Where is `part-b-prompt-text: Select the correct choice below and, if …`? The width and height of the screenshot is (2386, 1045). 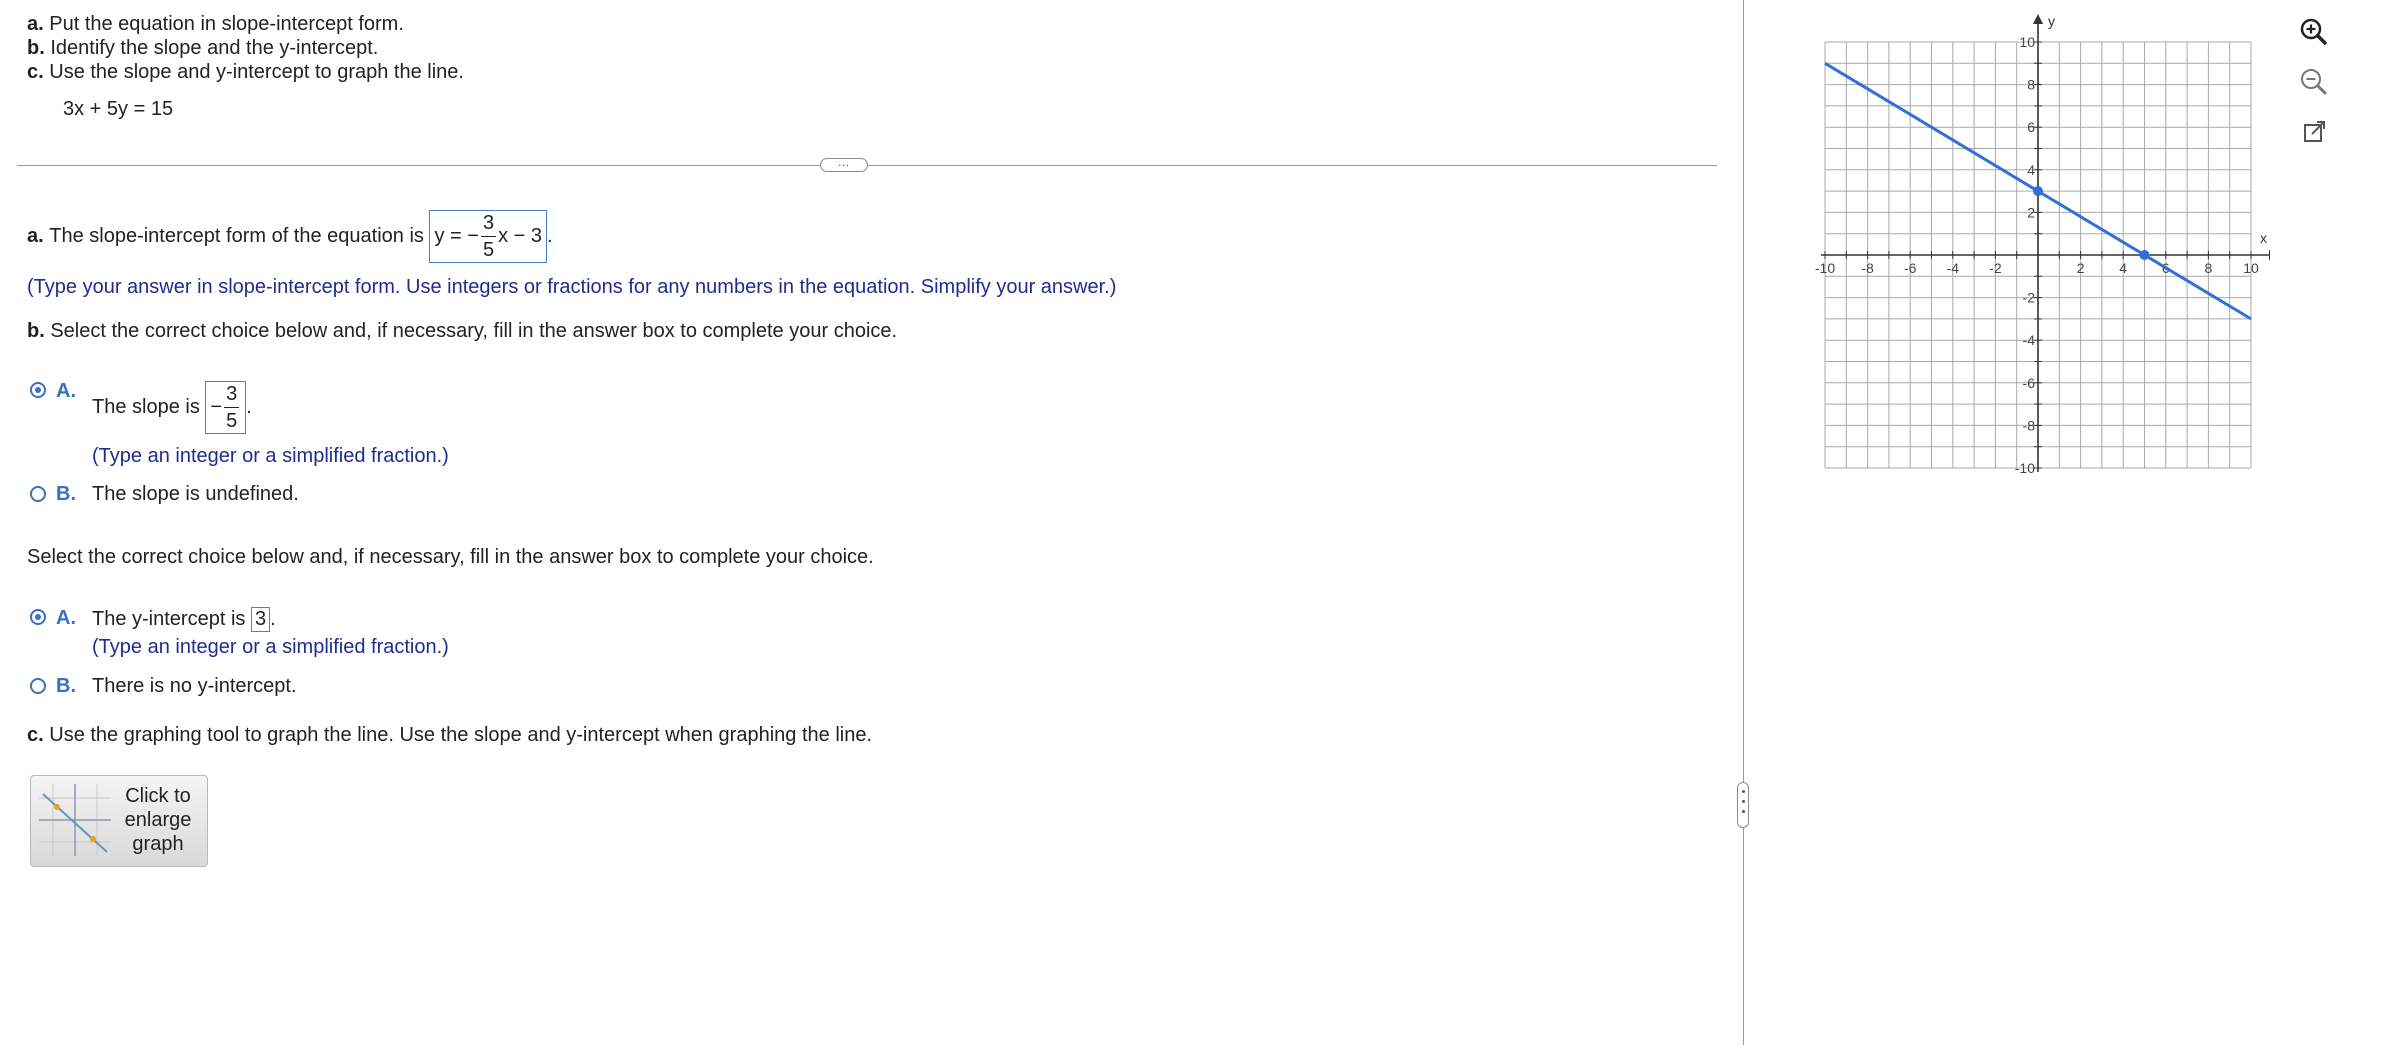
part-b-prompt-text: Select the correct choice below and, if … is located at coordinates (474, 331).